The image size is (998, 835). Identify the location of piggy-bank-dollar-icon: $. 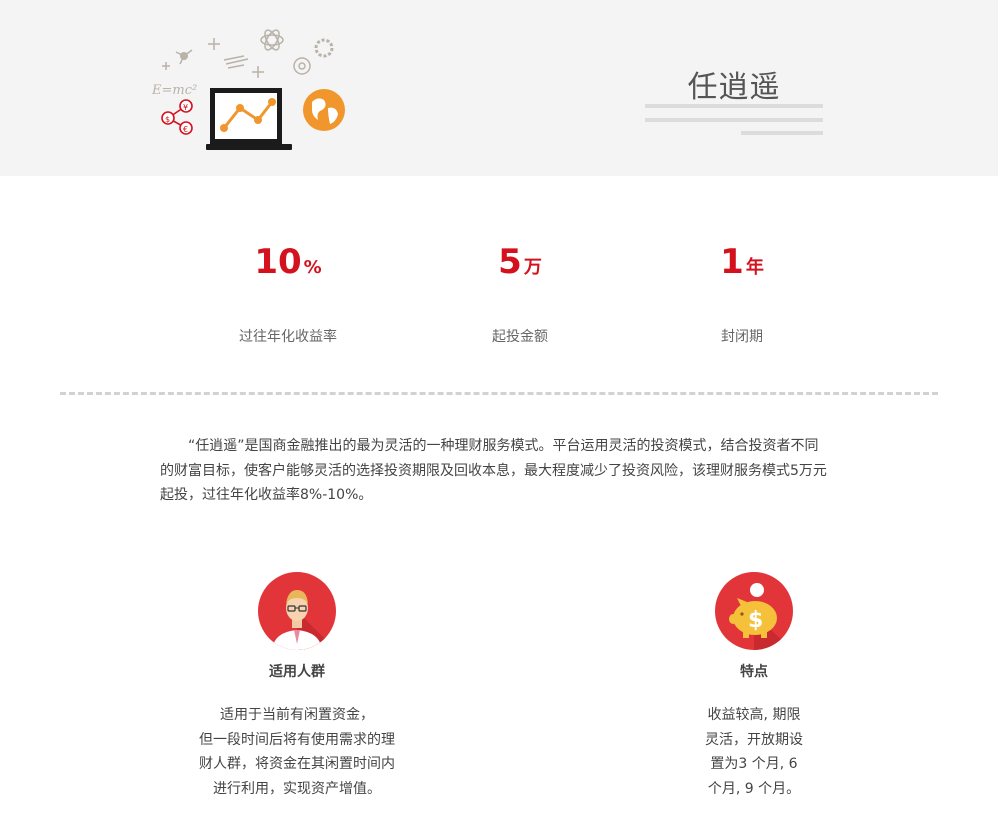
(754, 611).